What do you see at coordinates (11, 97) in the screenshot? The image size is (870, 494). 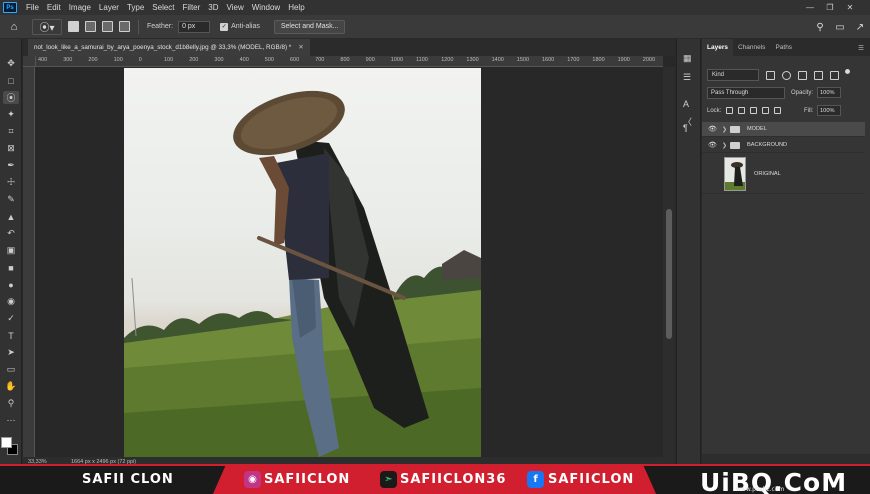 I see `lasso-tool-icon: ⦿` at bounding box center [11, 97].